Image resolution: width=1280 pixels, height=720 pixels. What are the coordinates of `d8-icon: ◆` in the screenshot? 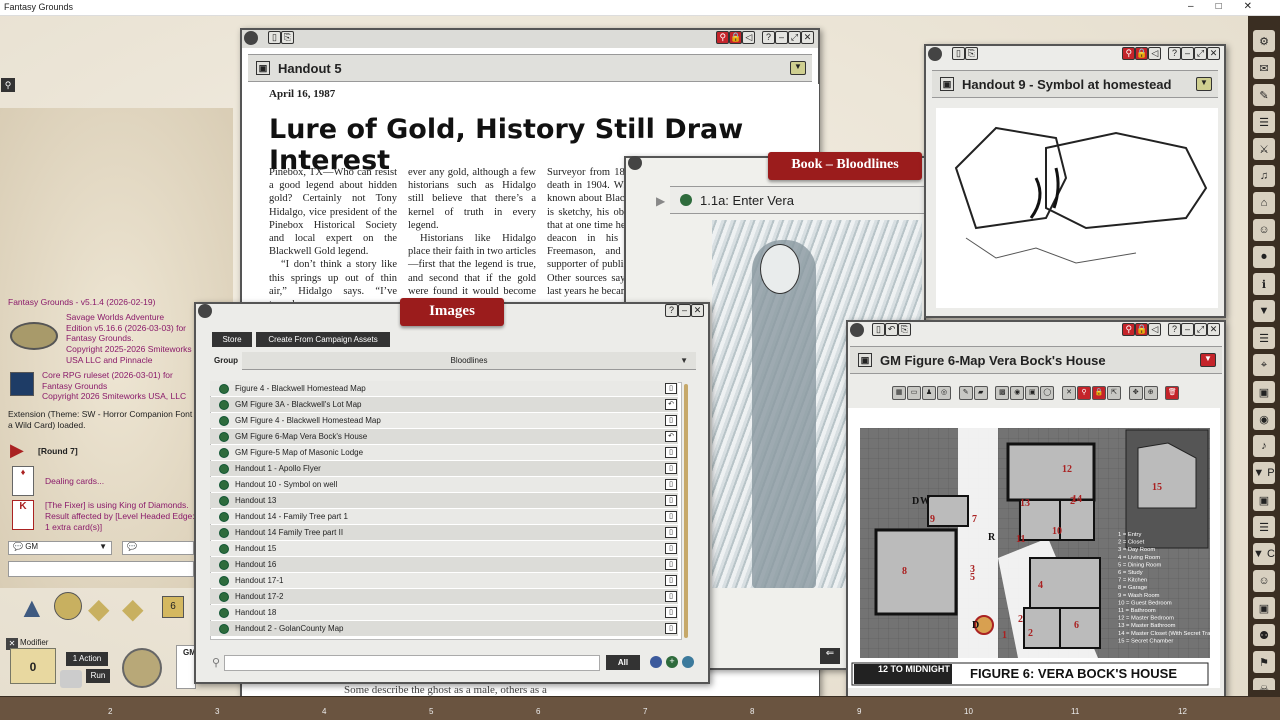 It's located at (133, 608).